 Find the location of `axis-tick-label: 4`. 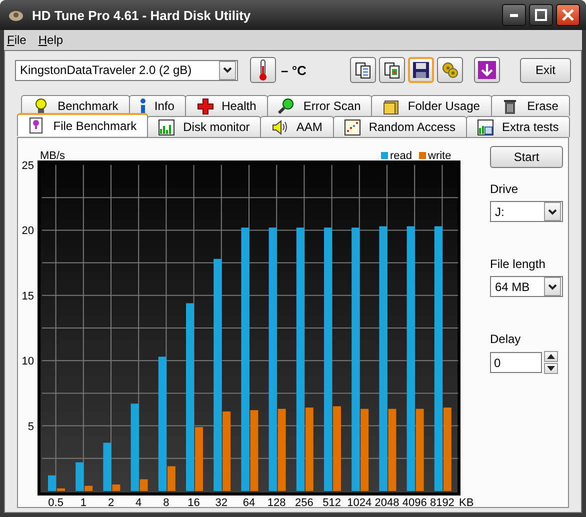

axis-tick-label: 4 is located at coordinates (139, 502).